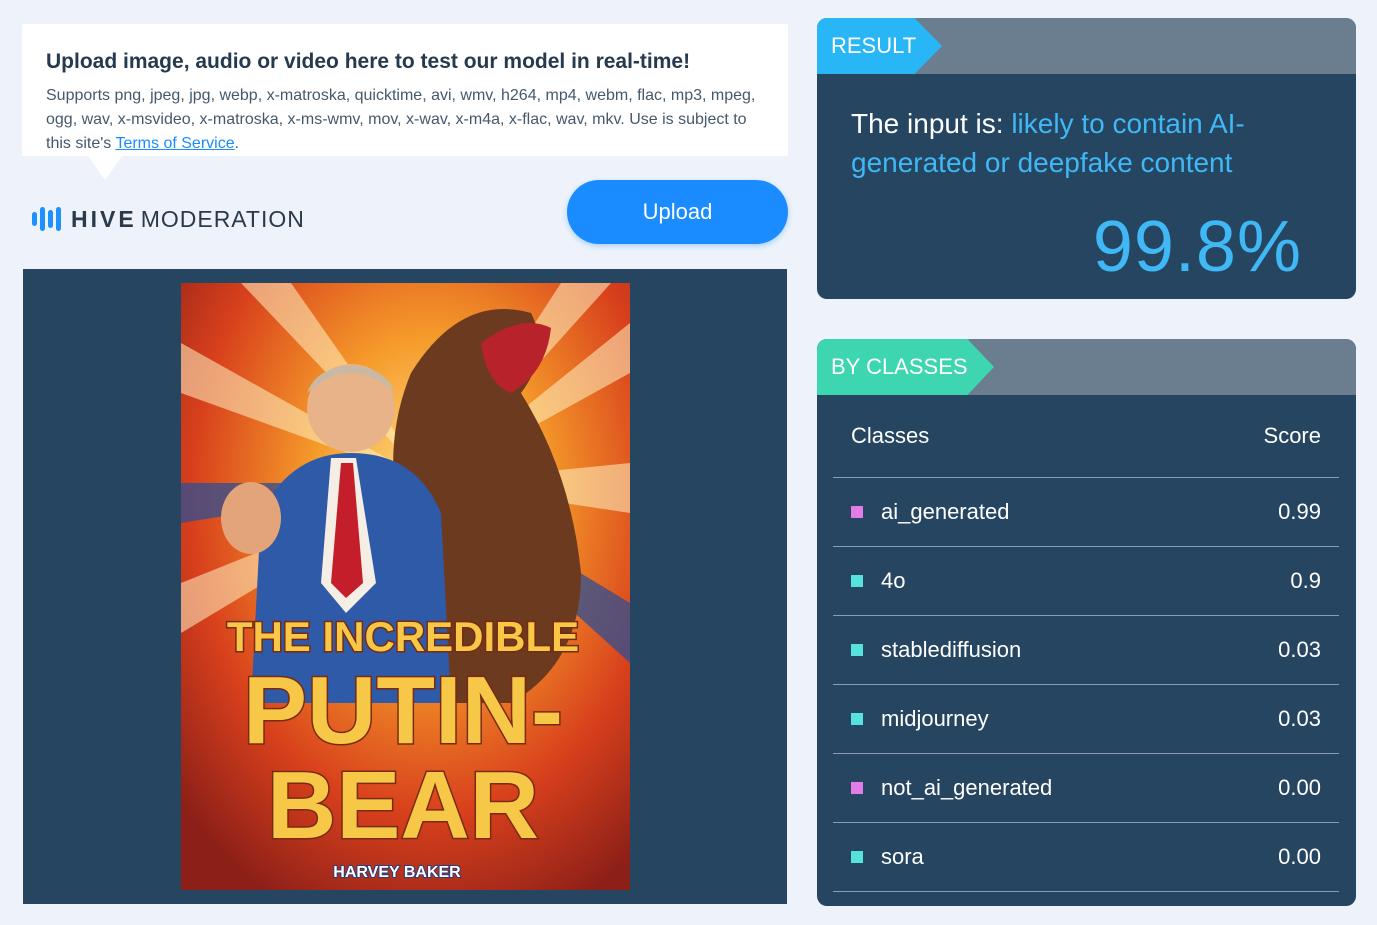  Describe the element at coordinates (403, 636) in the screenshot. I see `book-title-top: THE INCREDIBLE` at that location.